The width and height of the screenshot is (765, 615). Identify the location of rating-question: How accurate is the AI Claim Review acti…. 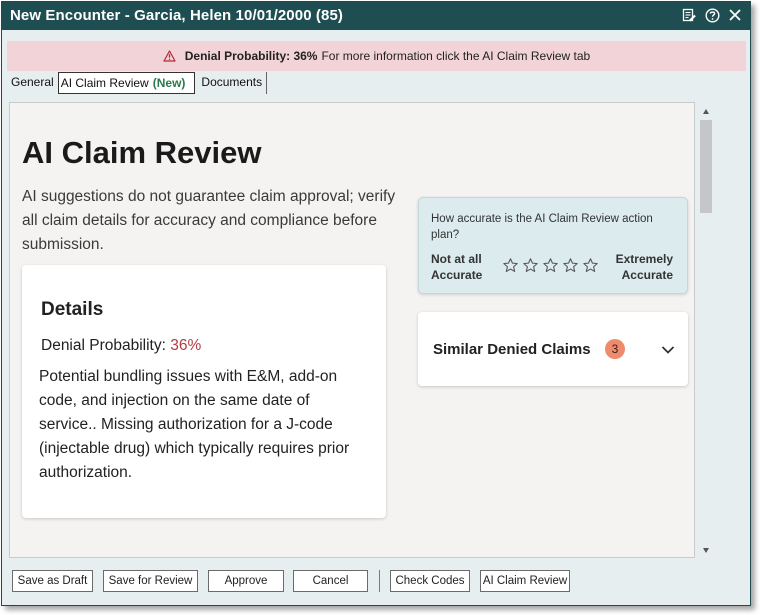
(542, 227).